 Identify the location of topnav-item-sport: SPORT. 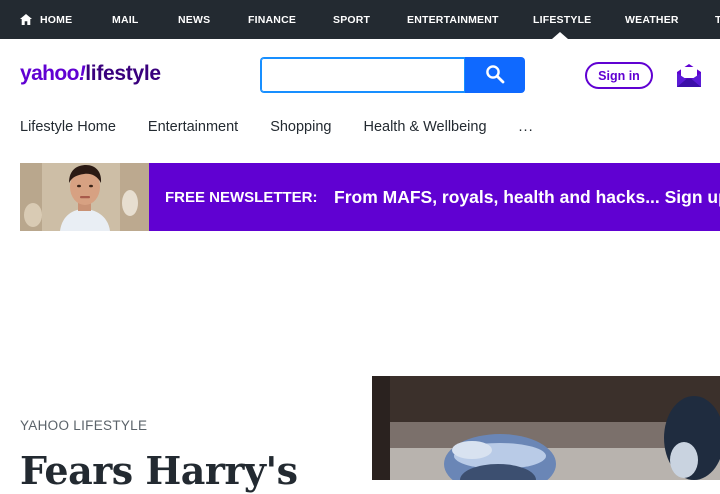
(351, 19).